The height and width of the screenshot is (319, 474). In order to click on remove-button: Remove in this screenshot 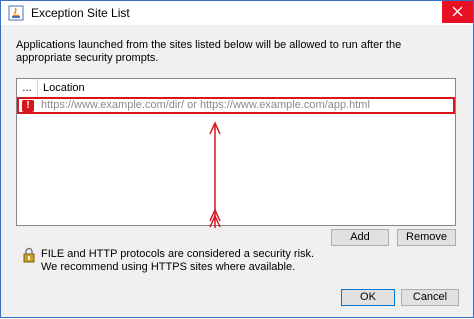, I will do `click(426, 237)`.